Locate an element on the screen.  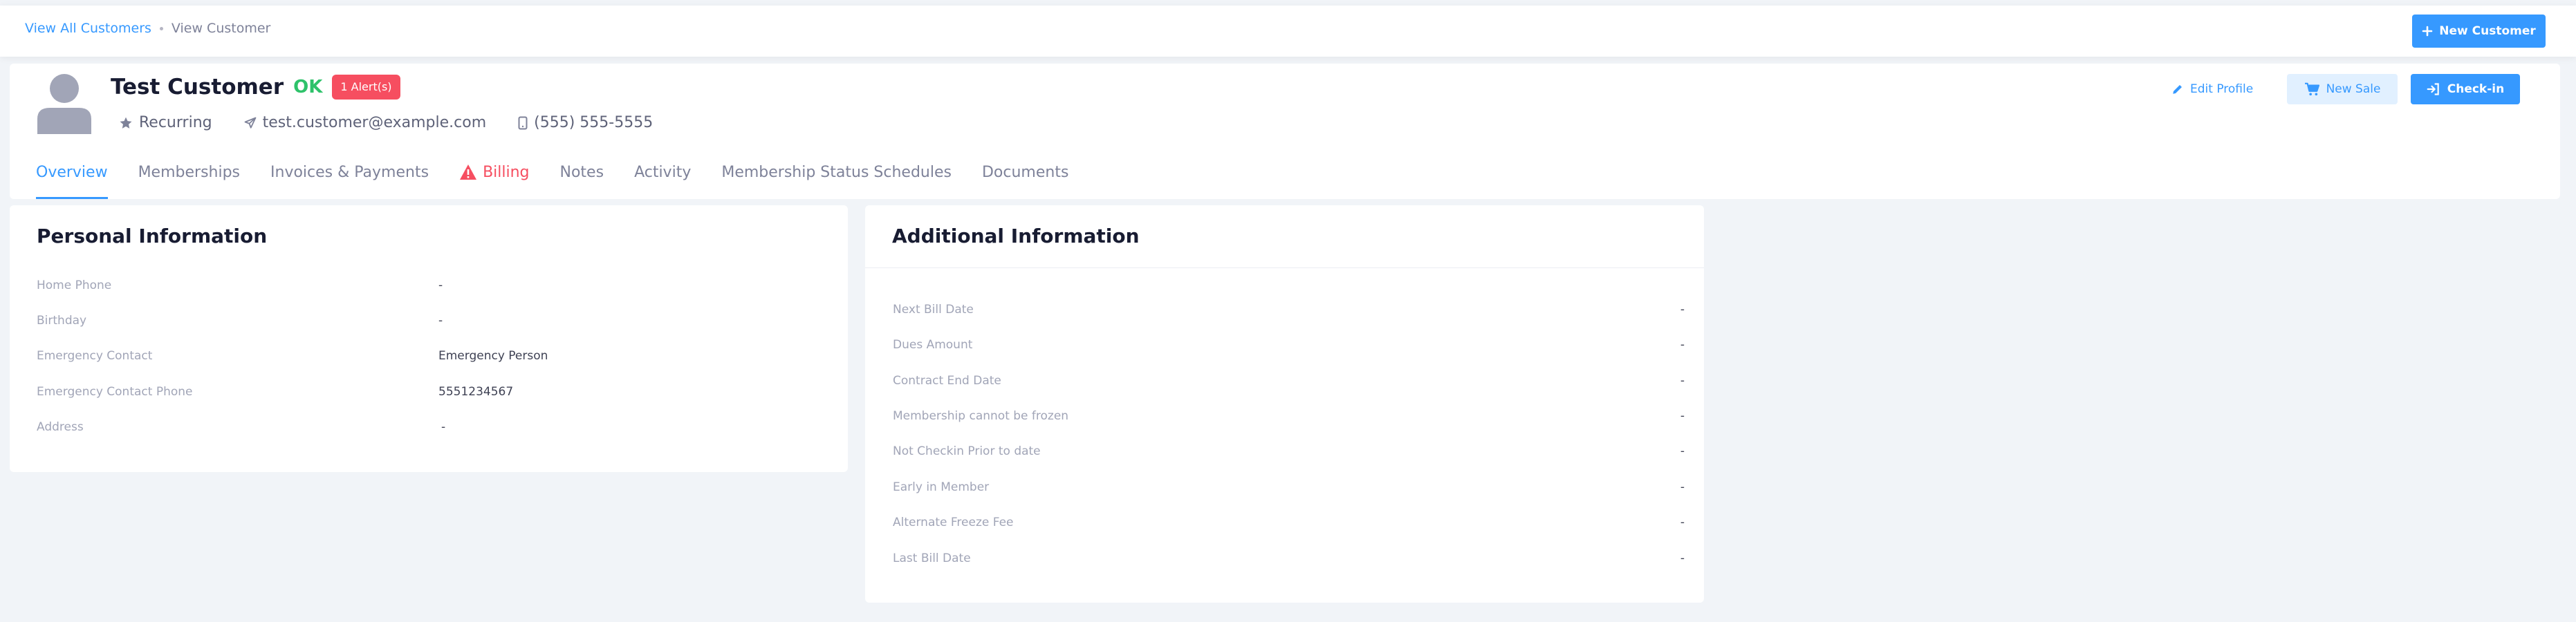
customer-type: Recurring is located at coordinates (166, 122).